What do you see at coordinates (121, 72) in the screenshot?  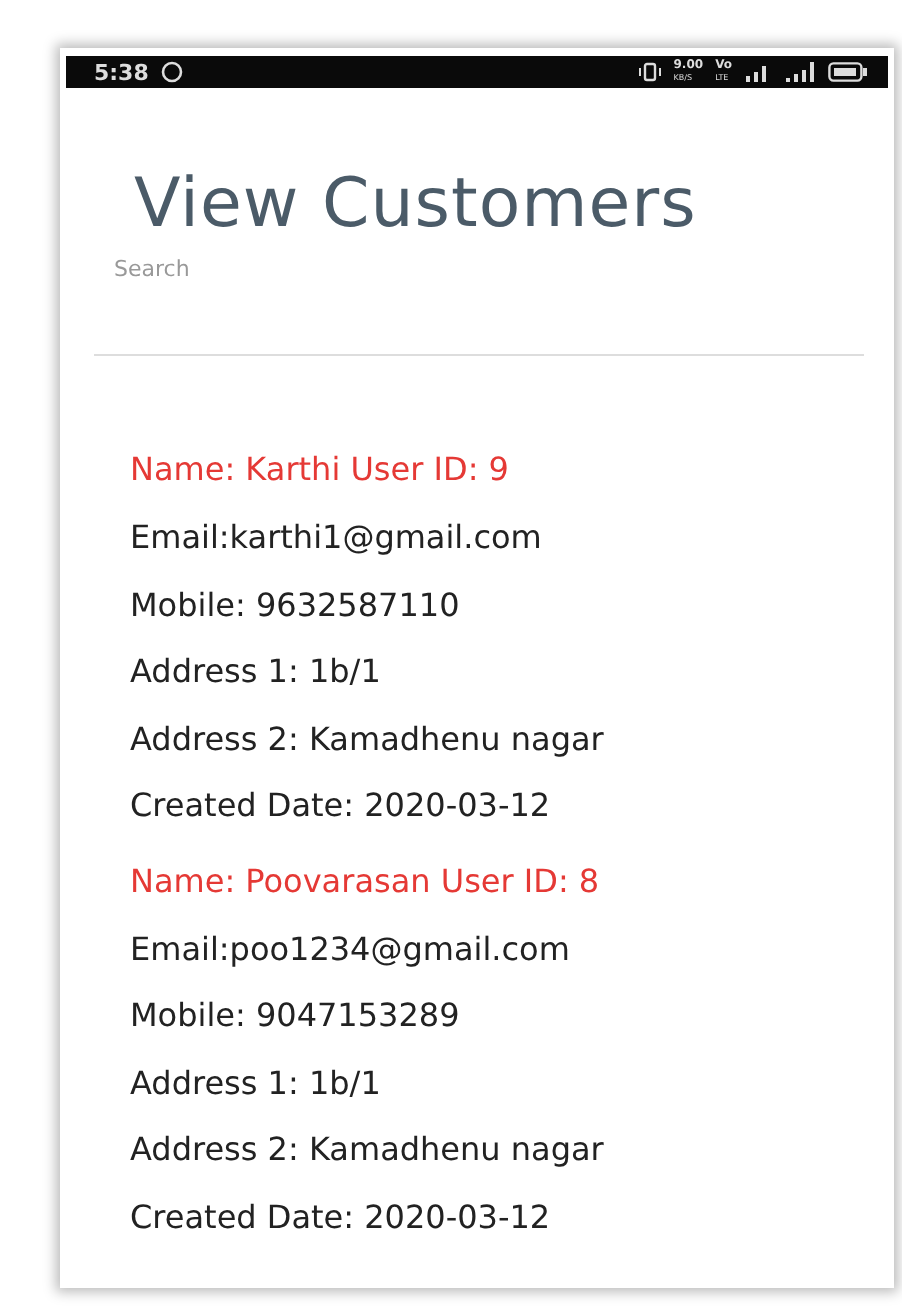 I see `status-time: 5:38` at bounding box center [121, 72].